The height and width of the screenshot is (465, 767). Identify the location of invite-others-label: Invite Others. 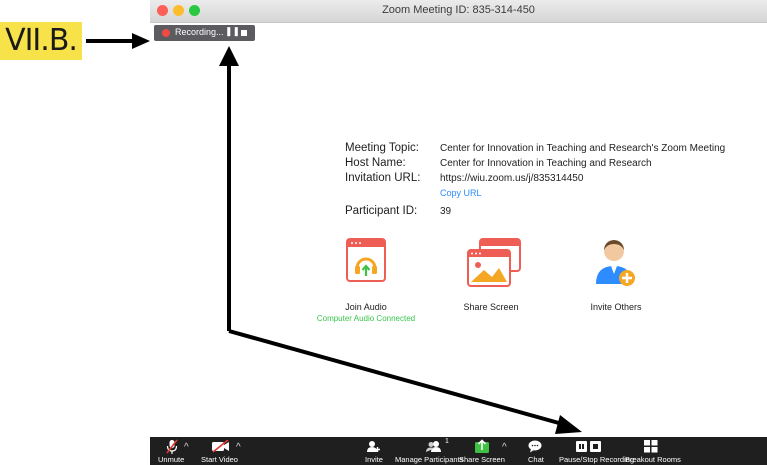
(616, 307).